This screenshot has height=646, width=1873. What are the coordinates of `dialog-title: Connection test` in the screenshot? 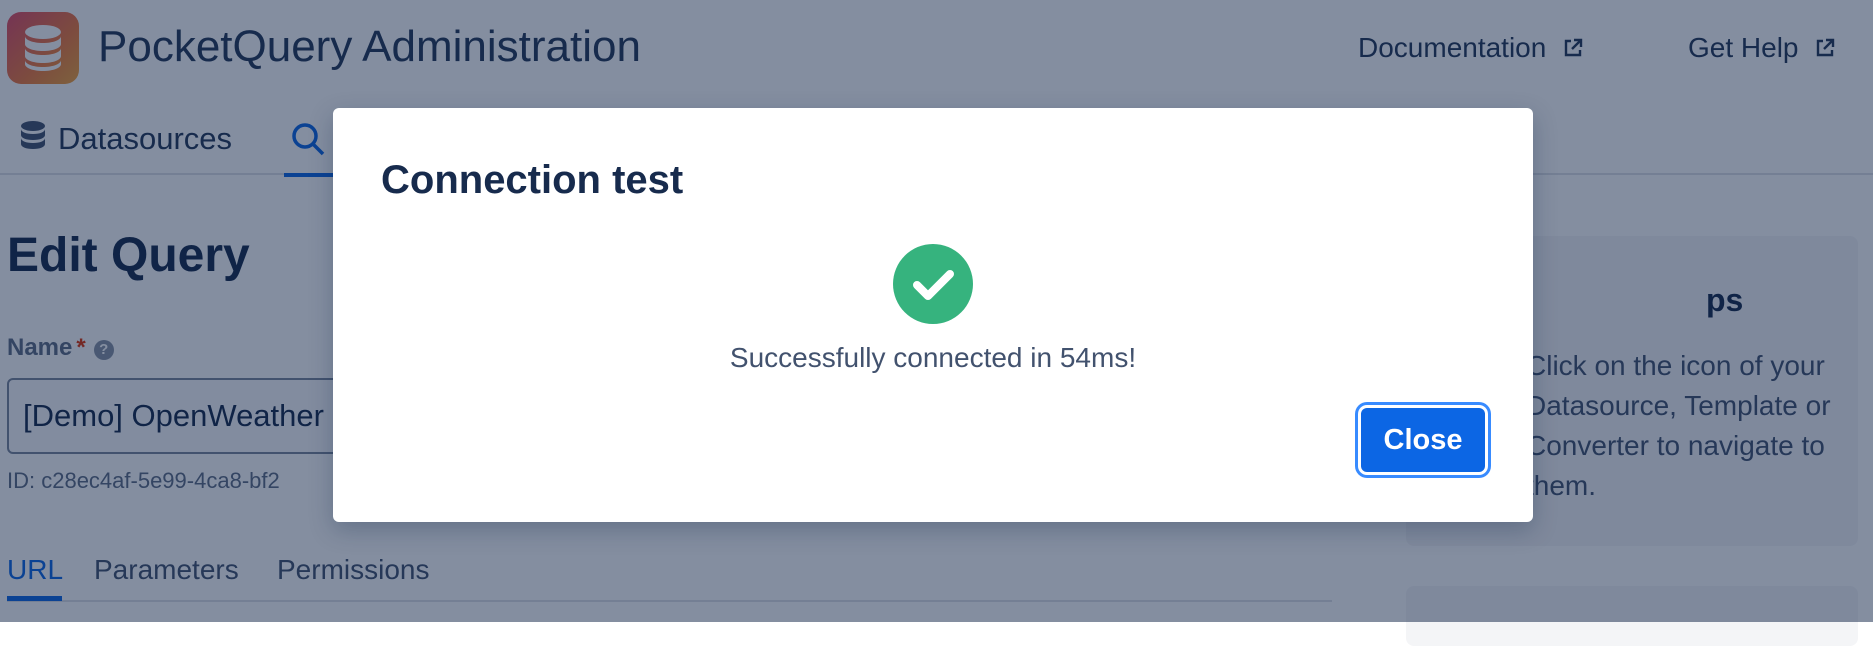 It's located at (532, 180).